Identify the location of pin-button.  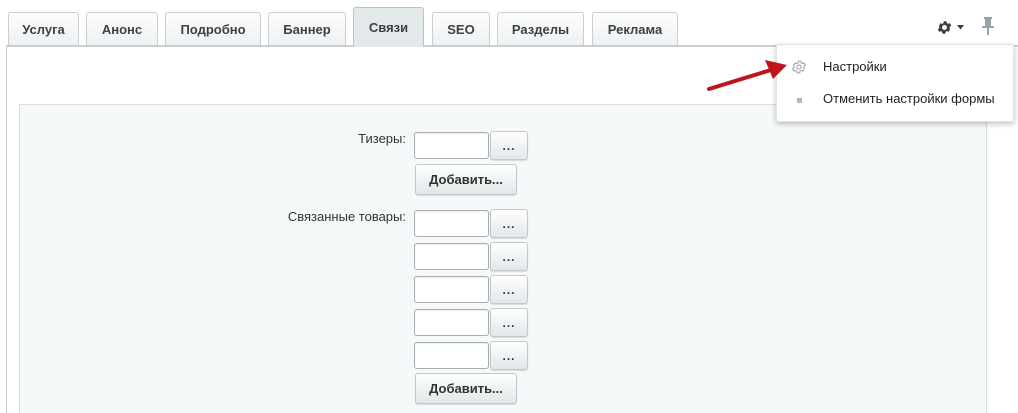
(988, 27).